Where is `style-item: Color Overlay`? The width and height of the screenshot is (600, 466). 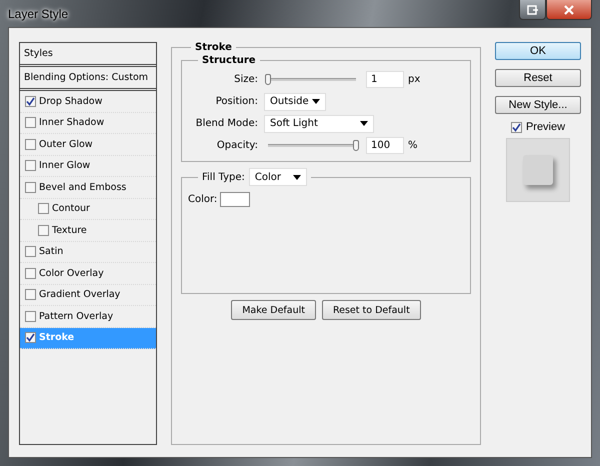 style-item: Color Overlay is located at coordinates (88, 273).